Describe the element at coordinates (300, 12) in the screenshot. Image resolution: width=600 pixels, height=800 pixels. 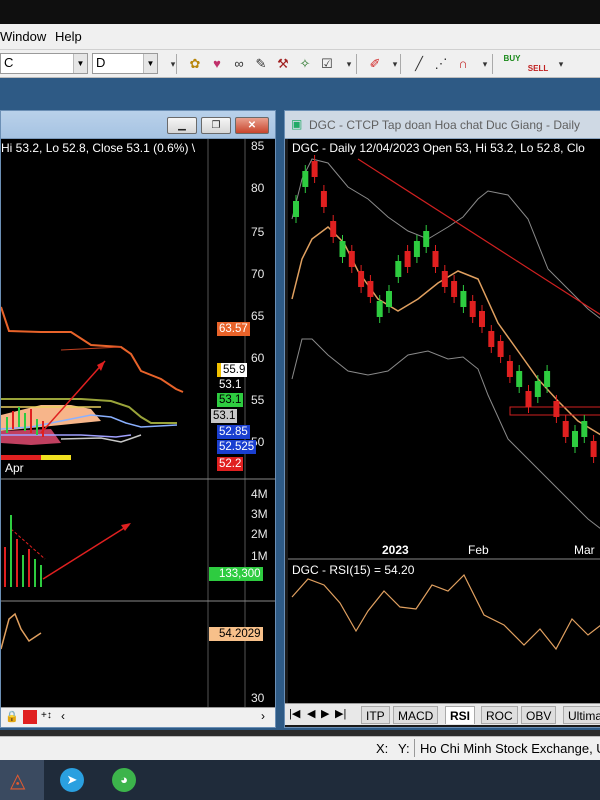
I see `screen-top-strip` at that location.